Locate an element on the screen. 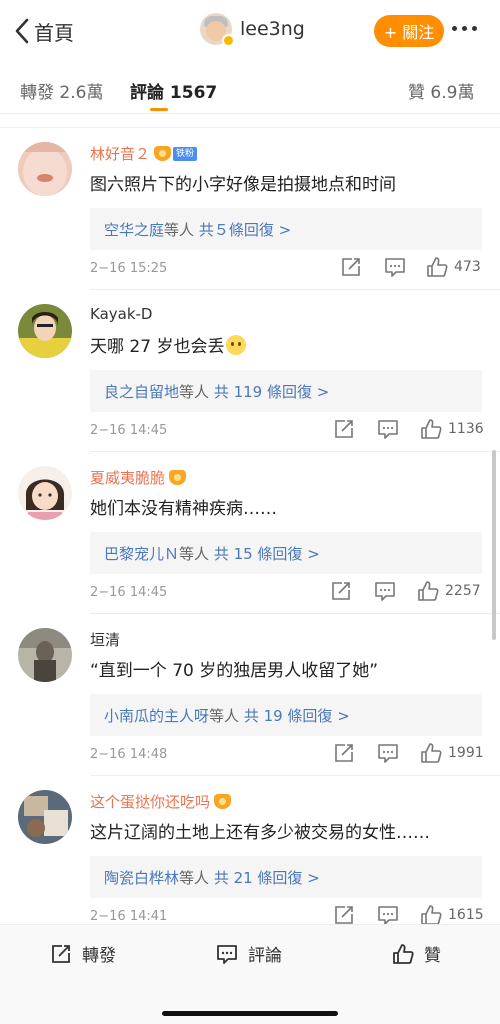 This screenshot has height=1024, width=500. repost-button: 轉發 is located at coordinates (83, 953).